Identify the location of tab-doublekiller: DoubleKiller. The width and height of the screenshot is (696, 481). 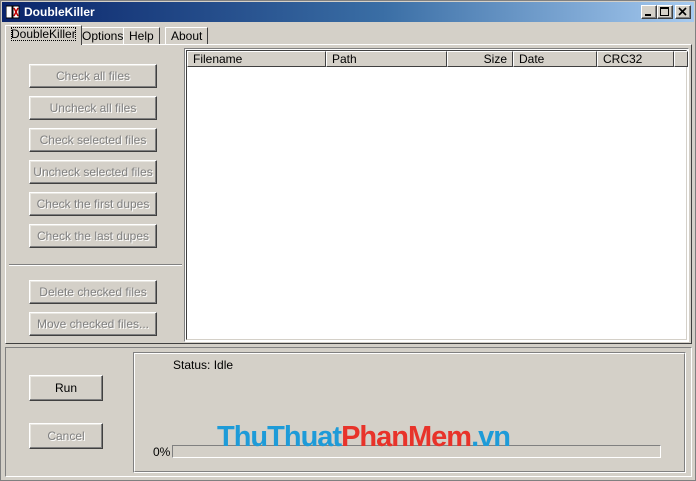
(43, 35).